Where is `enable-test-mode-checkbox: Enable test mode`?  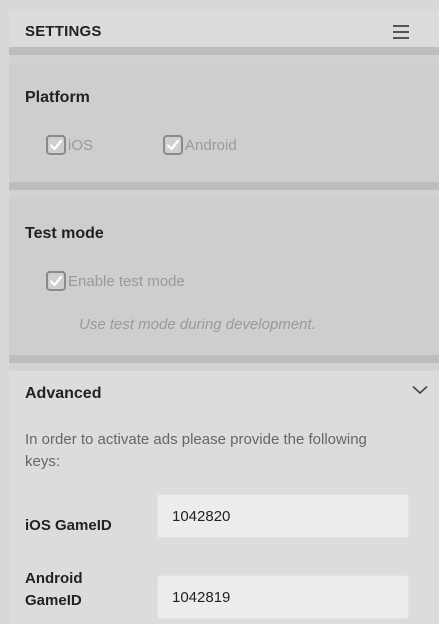 enable-test-mode-checkbox: Enable test mode is located at coordinates (115, 281).